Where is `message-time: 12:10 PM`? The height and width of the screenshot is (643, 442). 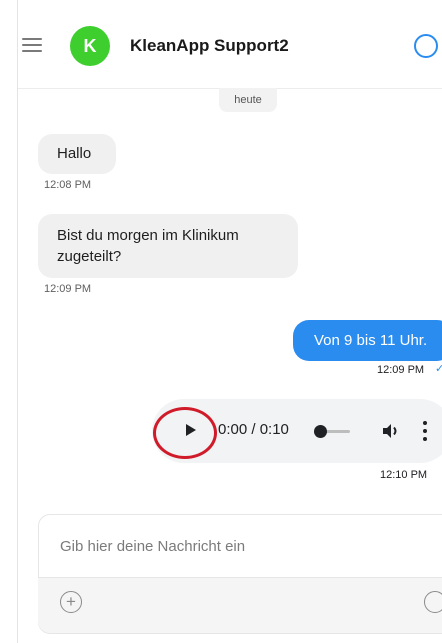 message-time: 12:10 PM is located at coordinates (404, 475).